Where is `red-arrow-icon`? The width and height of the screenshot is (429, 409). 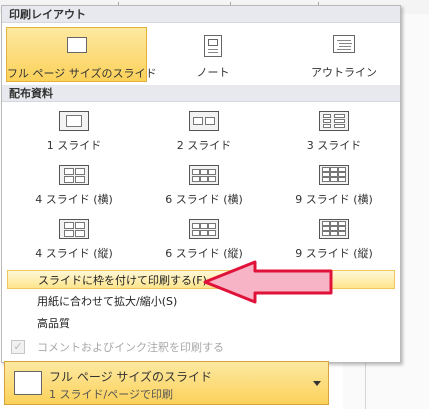 red-arrow-icon is located at coordinates (268, 282).